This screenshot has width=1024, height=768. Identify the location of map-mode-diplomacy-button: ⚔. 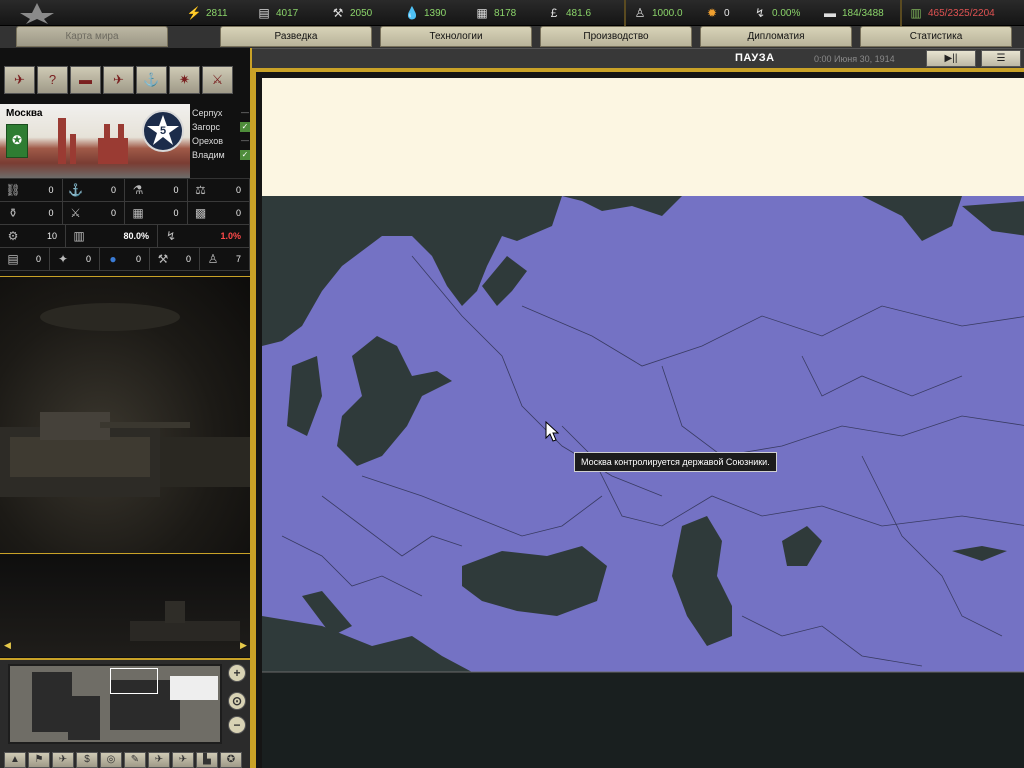
(217, 80).